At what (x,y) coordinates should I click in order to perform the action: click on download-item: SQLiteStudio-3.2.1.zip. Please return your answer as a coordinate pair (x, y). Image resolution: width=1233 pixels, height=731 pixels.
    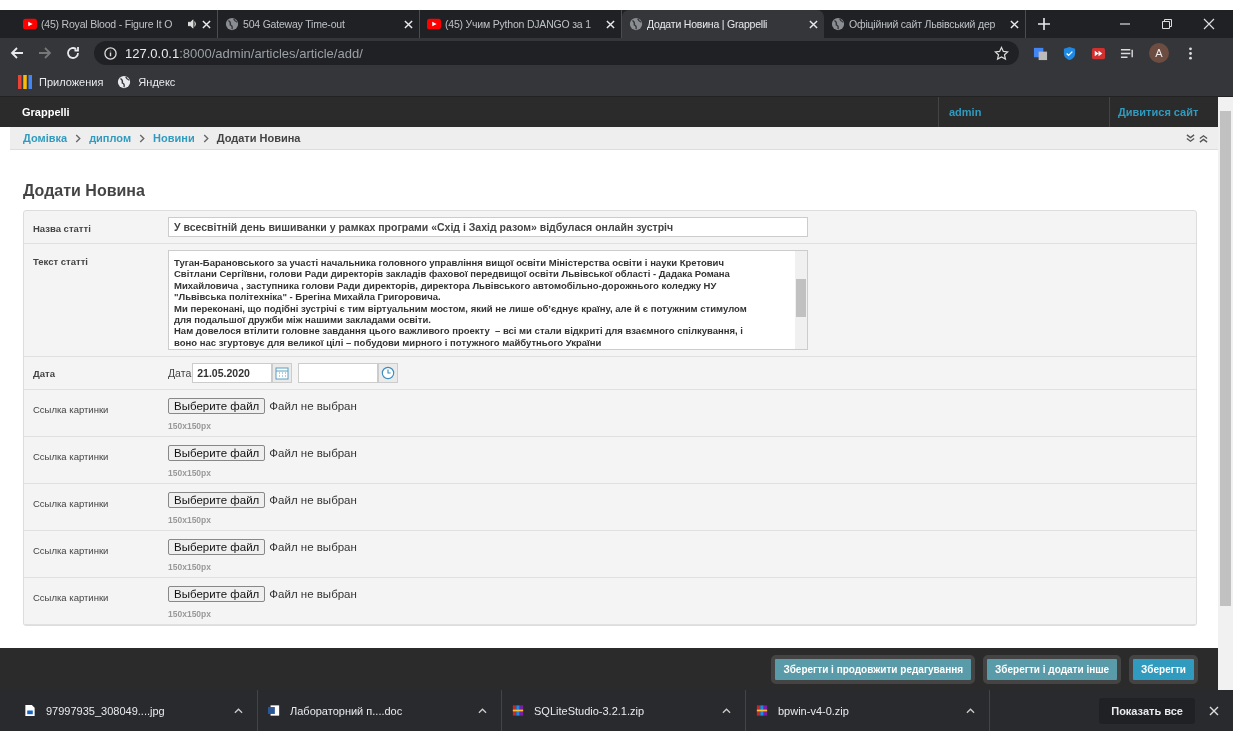
    Looking at the image, I should click on (624, 710).